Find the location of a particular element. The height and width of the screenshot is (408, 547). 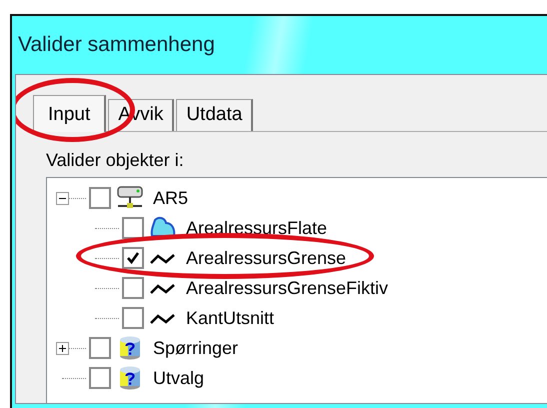

tree-item: AR5 is located at coordinates (170, 198).